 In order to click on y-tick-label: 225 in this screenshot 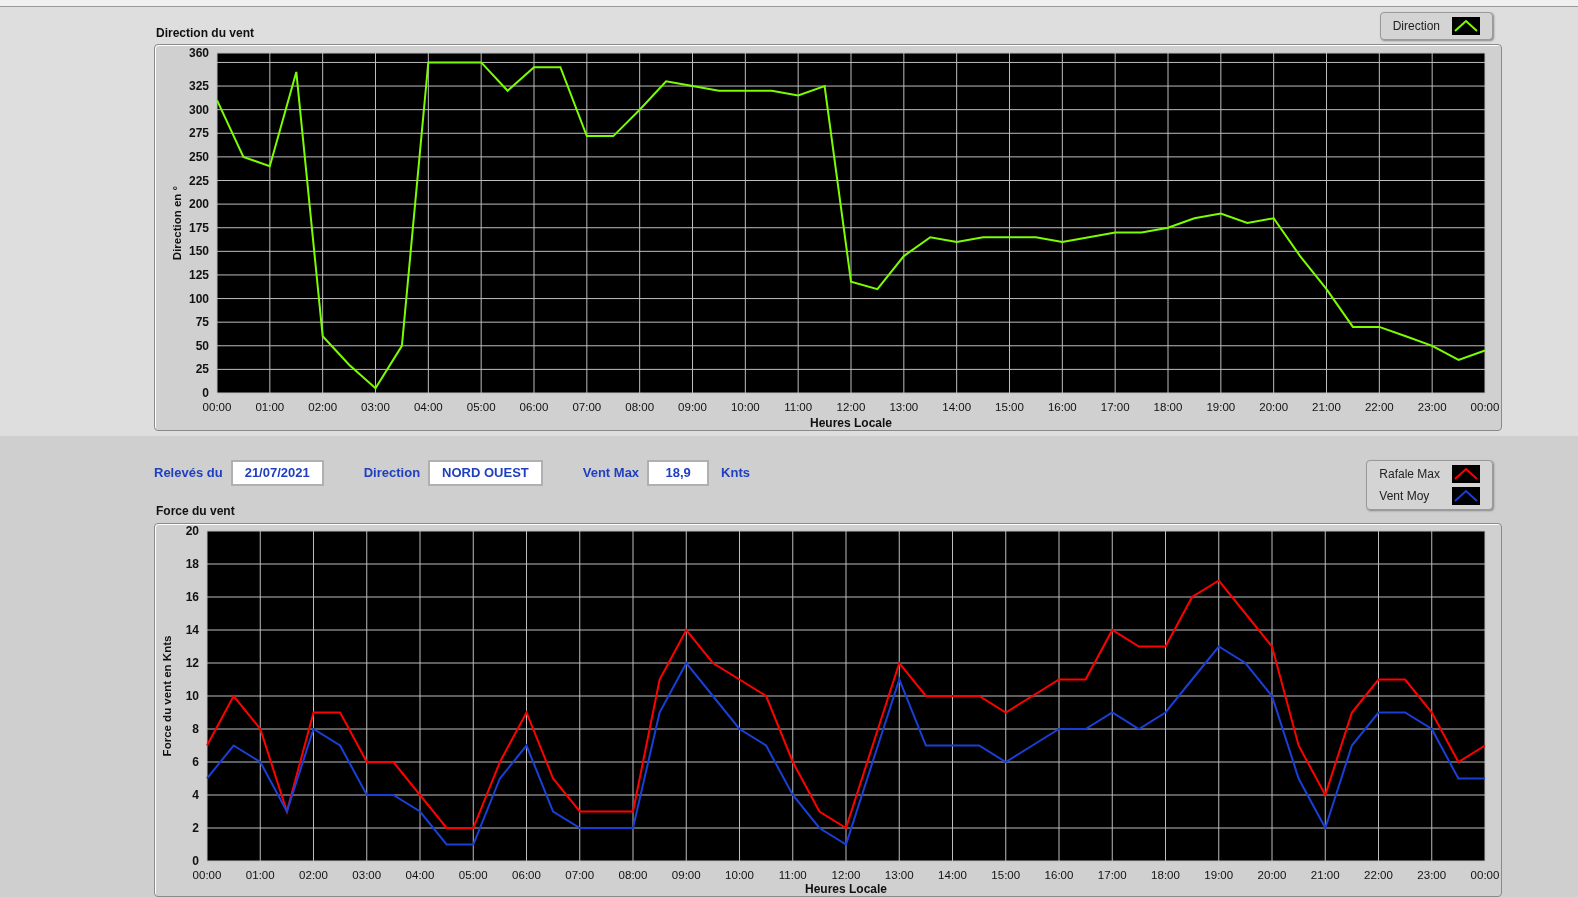, I will do `click(198, 180)`.